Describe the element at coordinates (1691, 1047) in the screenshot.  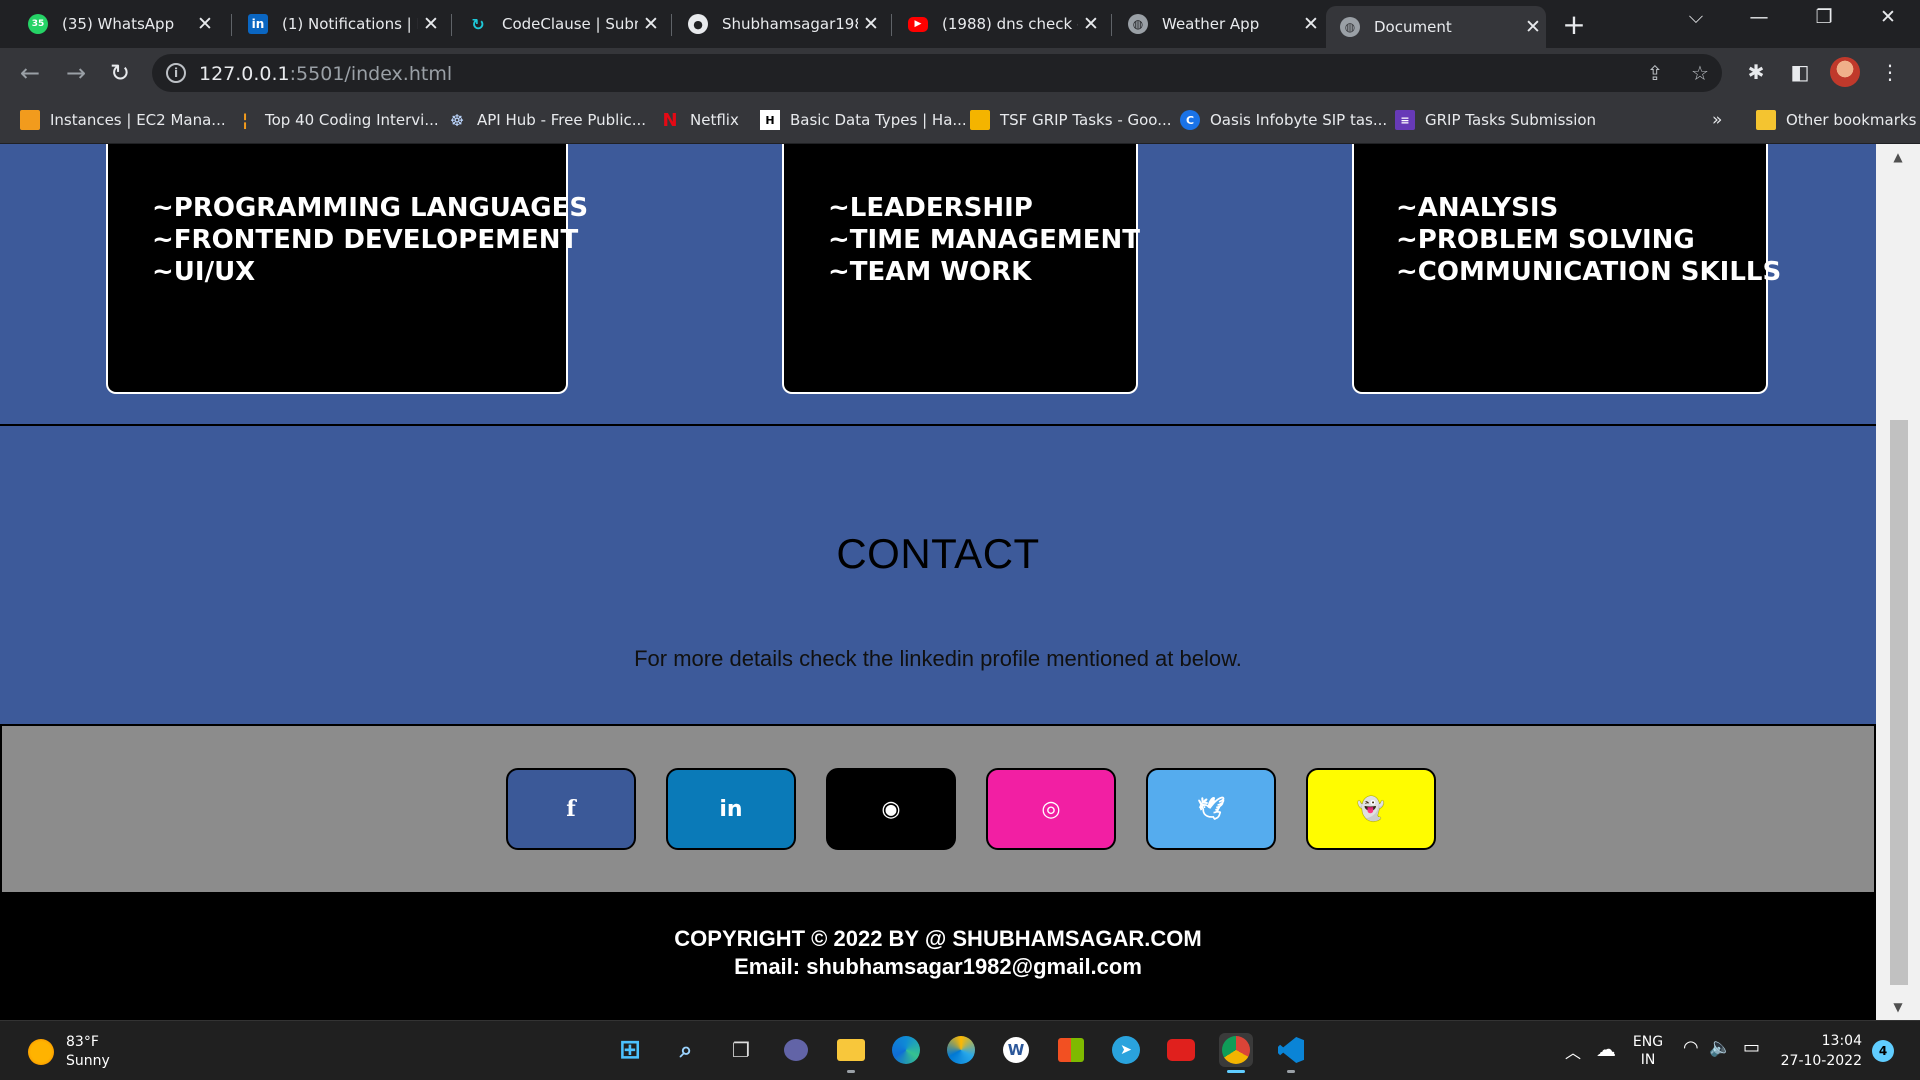
I see `wifi-icon: ◠` at that location.